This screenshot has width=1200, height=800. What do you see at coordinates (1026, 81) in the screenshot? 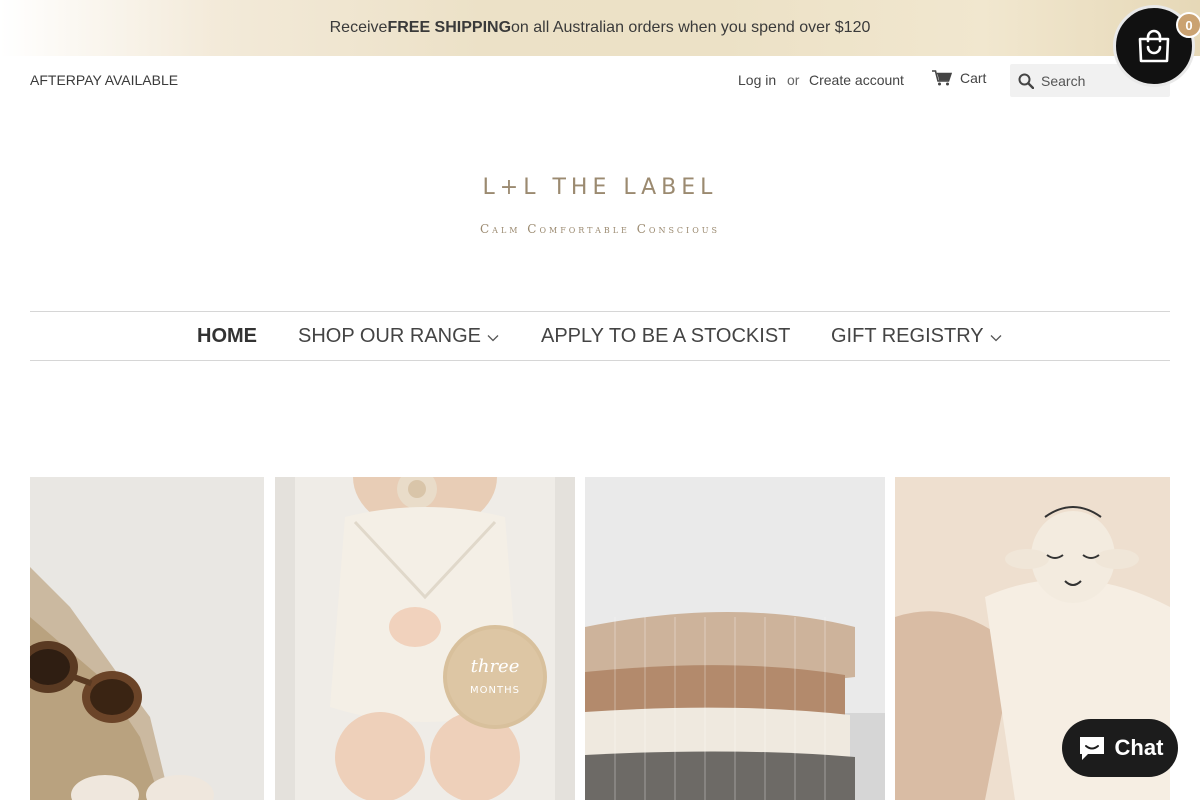
I see `search-icon` at bounding box center [1026, 81].